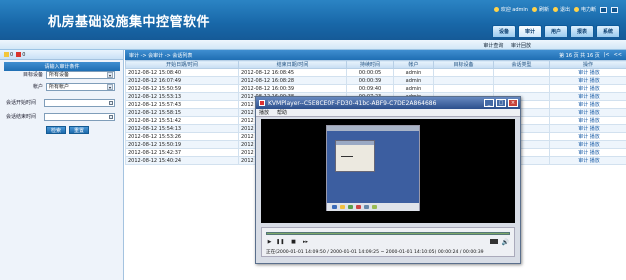 This screenshot has width=626, height=280. Describe the element at coordinates (280, 242) in the screenshot. I see `pause-button: ❚❚` at that location.